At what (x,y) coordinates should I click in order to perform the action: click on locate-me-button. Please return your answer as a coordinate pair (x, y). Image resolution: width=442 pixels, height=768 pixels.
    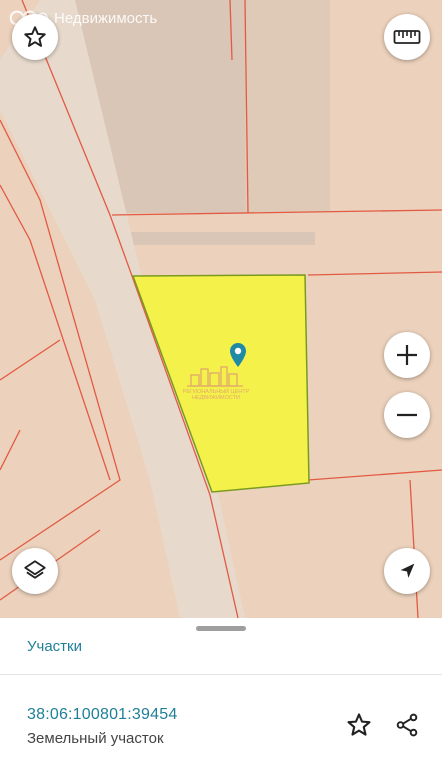
    Looking at the image, I should click on (407, 571).